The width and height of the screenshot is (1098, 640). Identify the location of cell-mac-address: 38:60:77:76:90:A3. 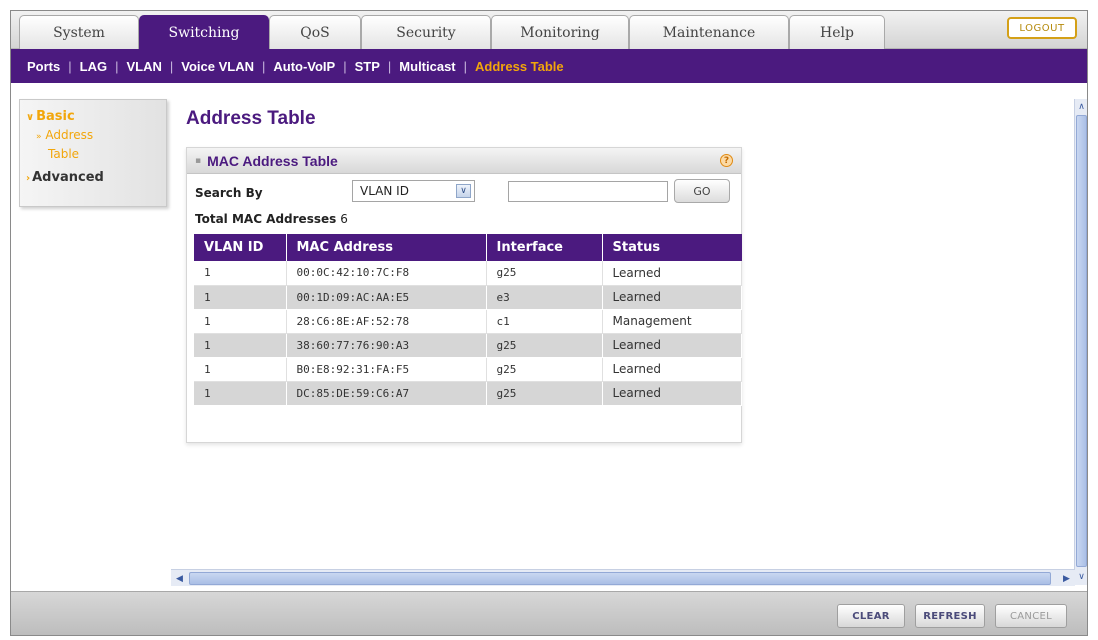
(386, 345).